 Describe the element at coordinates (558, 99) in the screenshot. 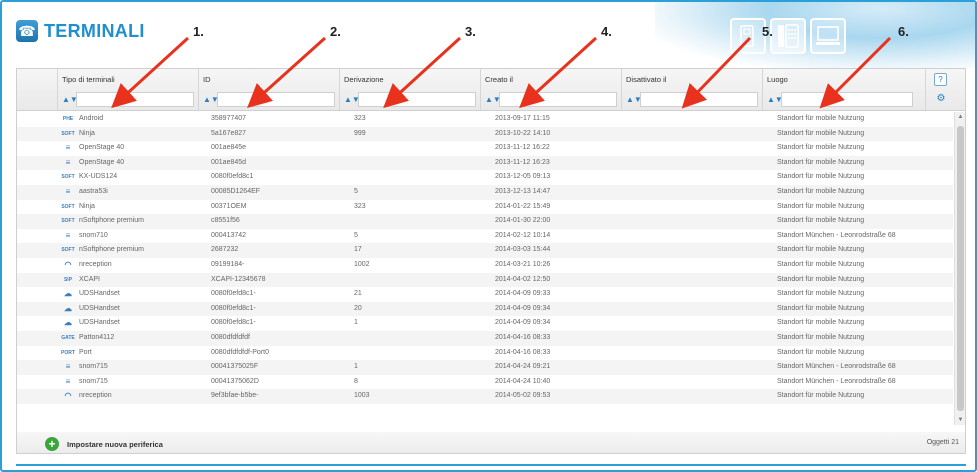

I see `filter-created-input` at that location.